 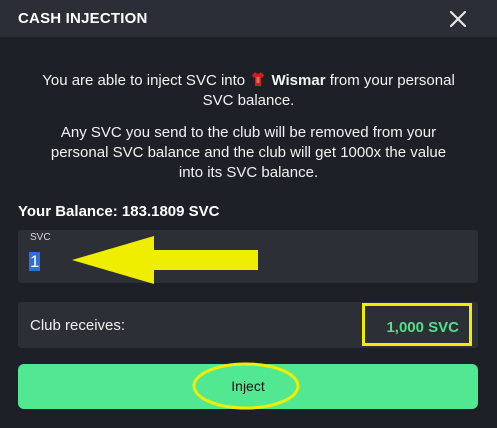 I want to click on description-text-start: You are able to inject SVC into, so click(x=144, y=80).